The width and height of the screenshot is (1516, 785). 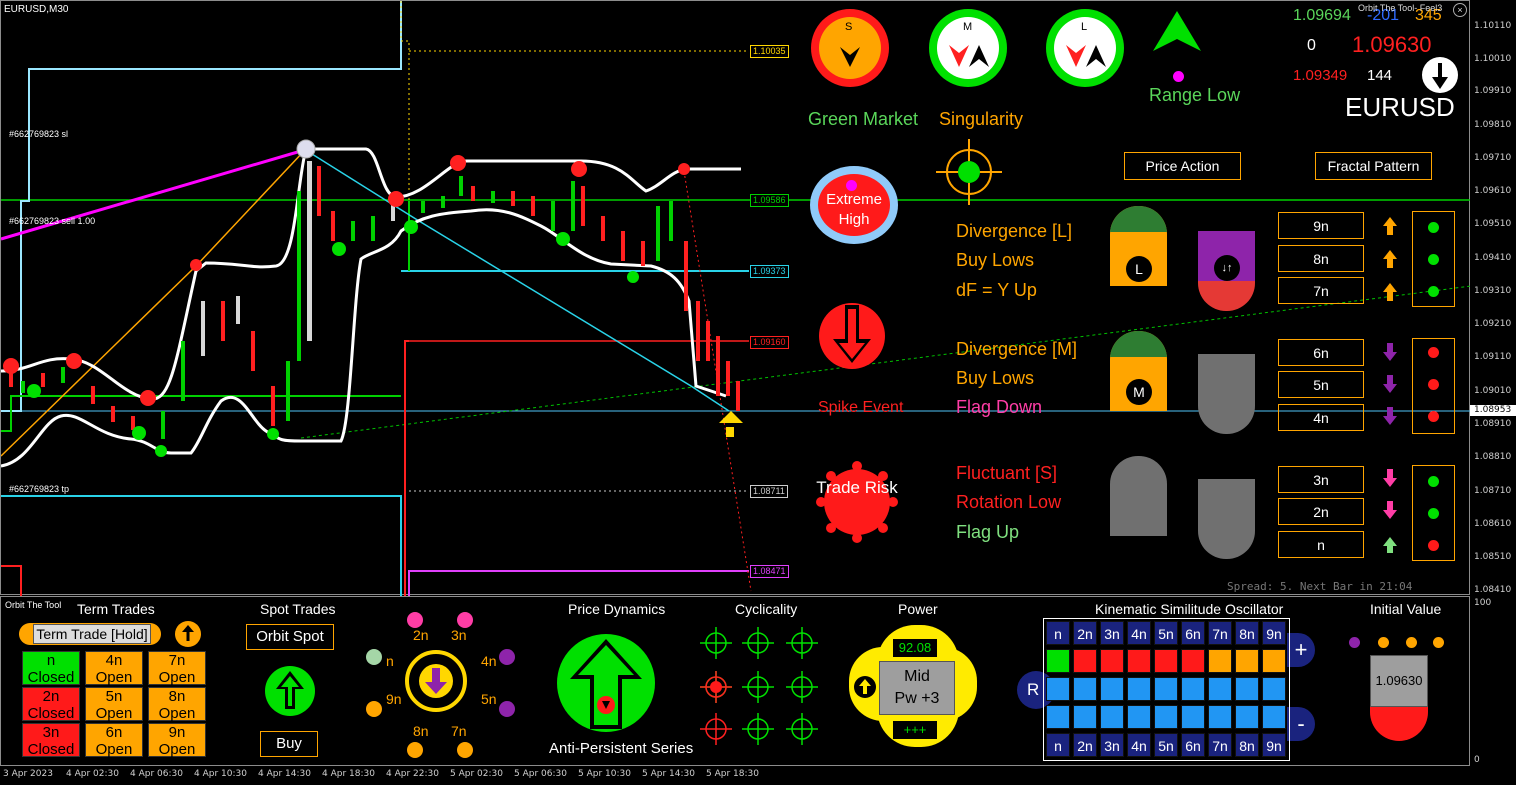 I want to click on time-label: 4 Apr 06:30, so click(x=156, y=774).